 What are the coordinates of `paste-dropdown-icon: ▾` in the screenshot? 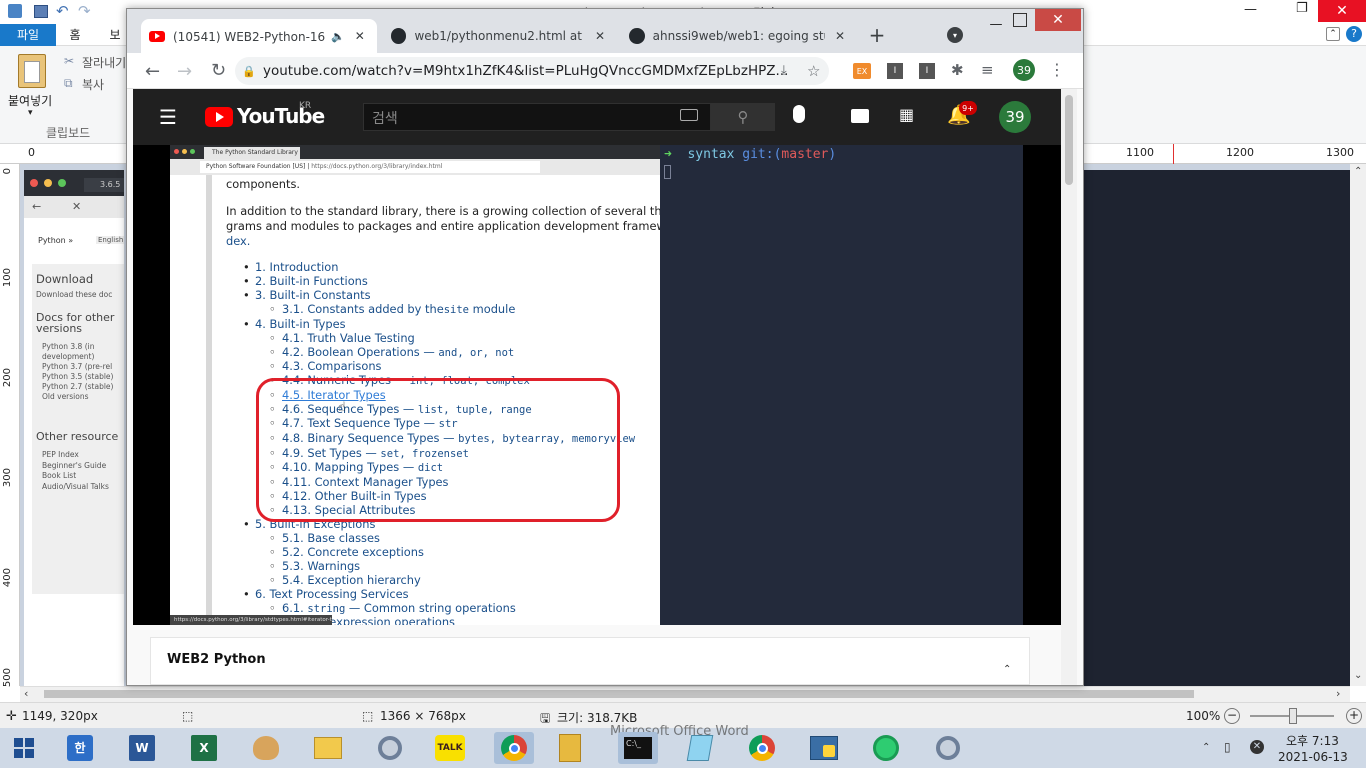 It's located at (30, 113).